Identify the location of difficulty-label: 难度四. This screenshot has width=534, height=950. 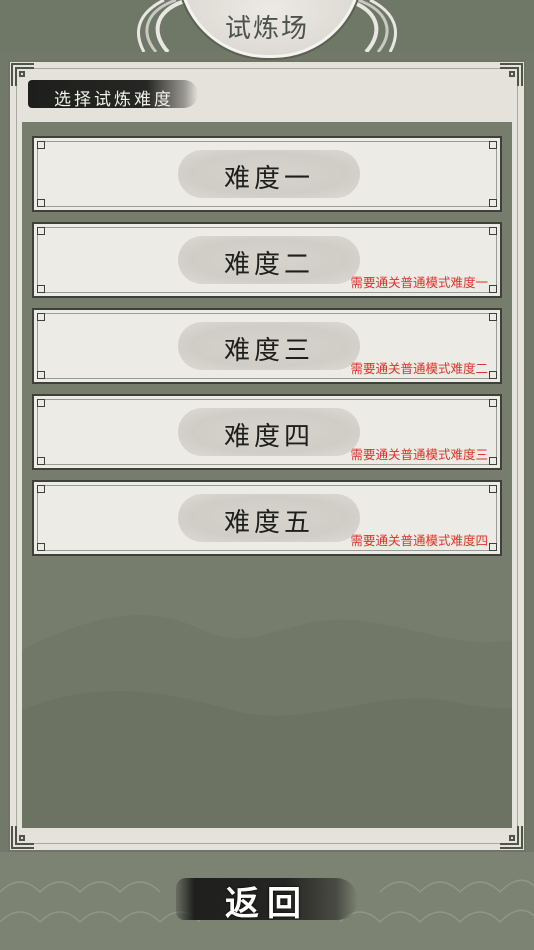
(268, 437).